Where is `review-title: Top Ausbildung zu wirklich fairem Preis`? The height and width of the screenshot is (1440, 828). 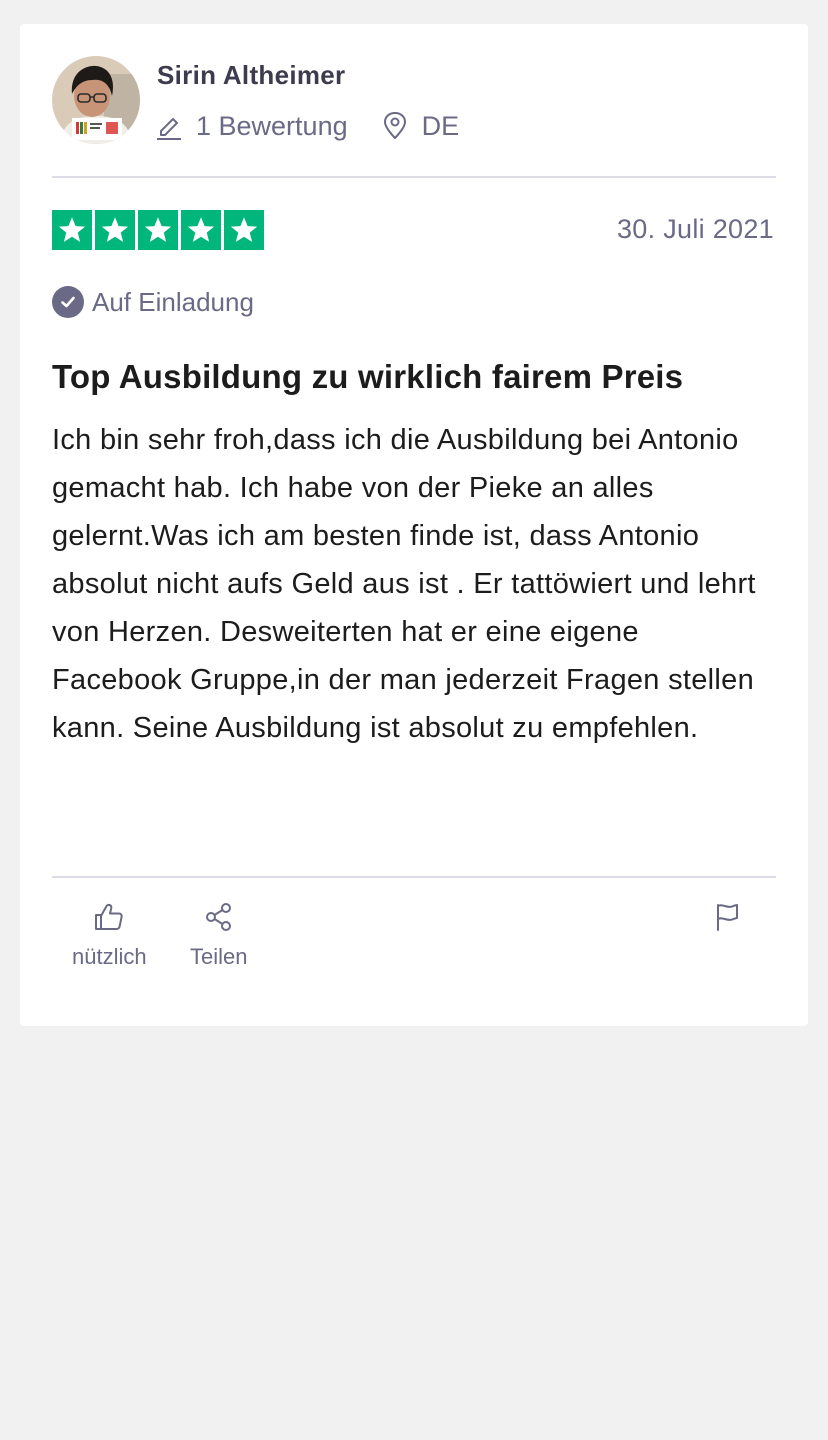
review-title: Top Ausbildung zu wirklich fairem Preis is located at coordinates (367, 377).